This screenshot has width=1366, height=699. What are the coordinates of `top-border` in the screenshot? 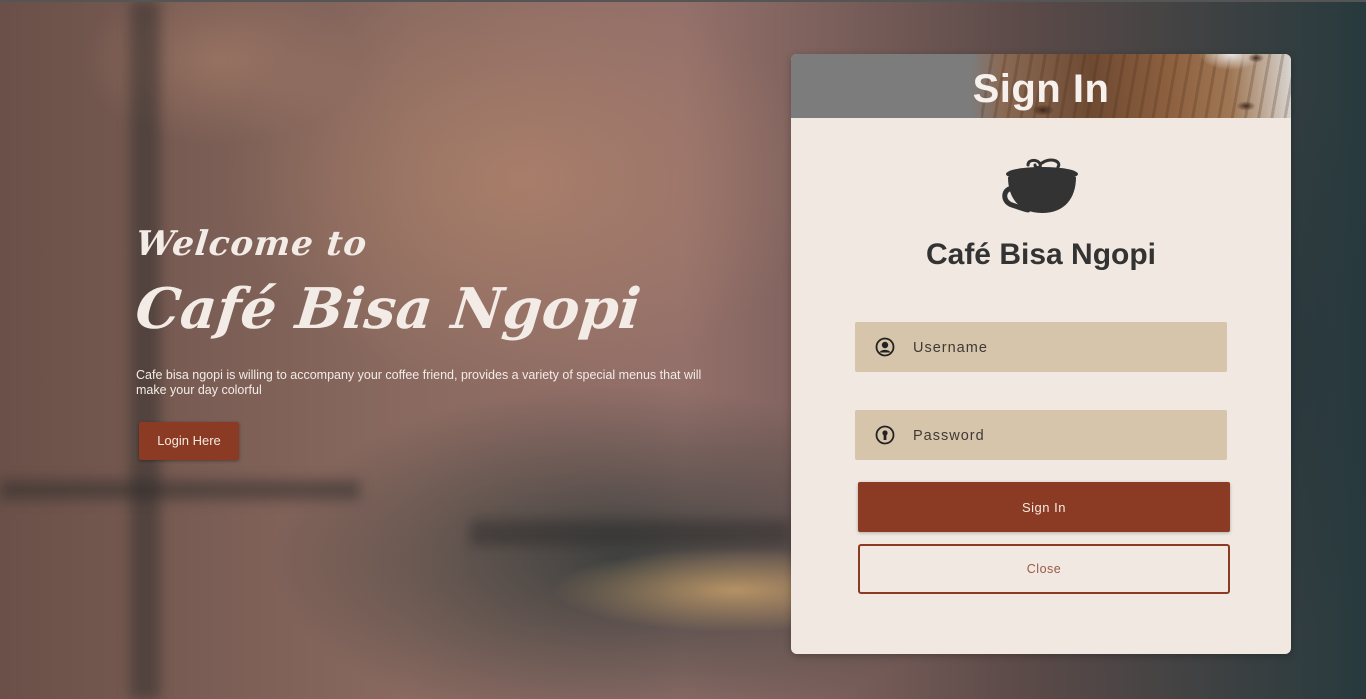 It's located at (683, 1).